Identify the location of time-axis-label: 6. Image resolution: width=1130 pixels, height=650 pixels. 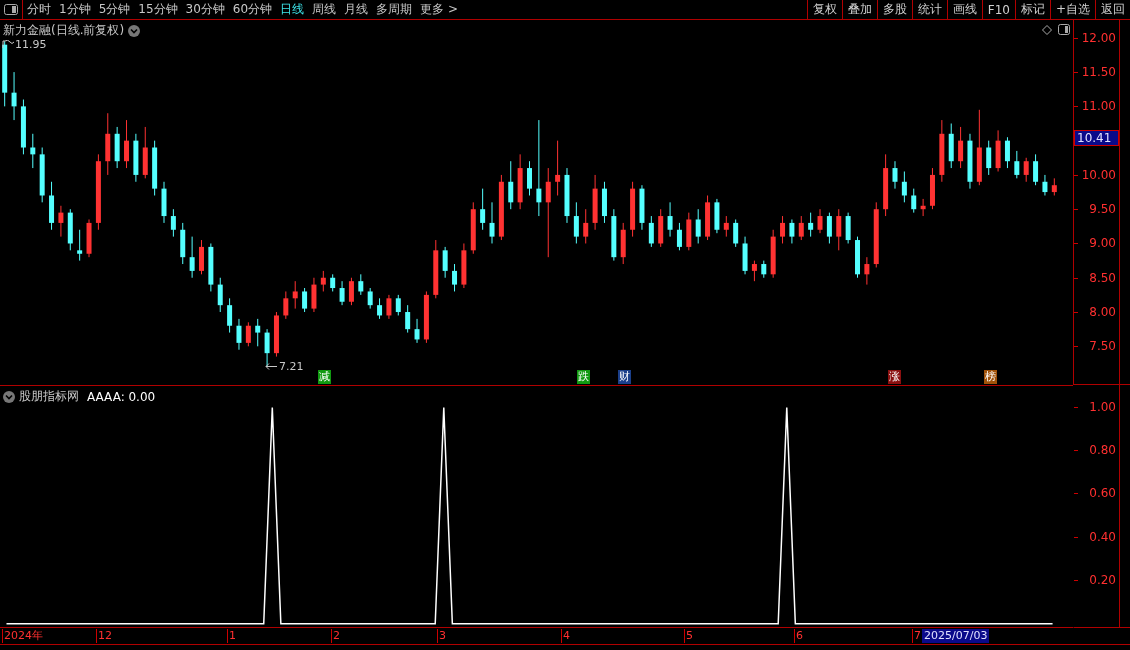
(798, 636).